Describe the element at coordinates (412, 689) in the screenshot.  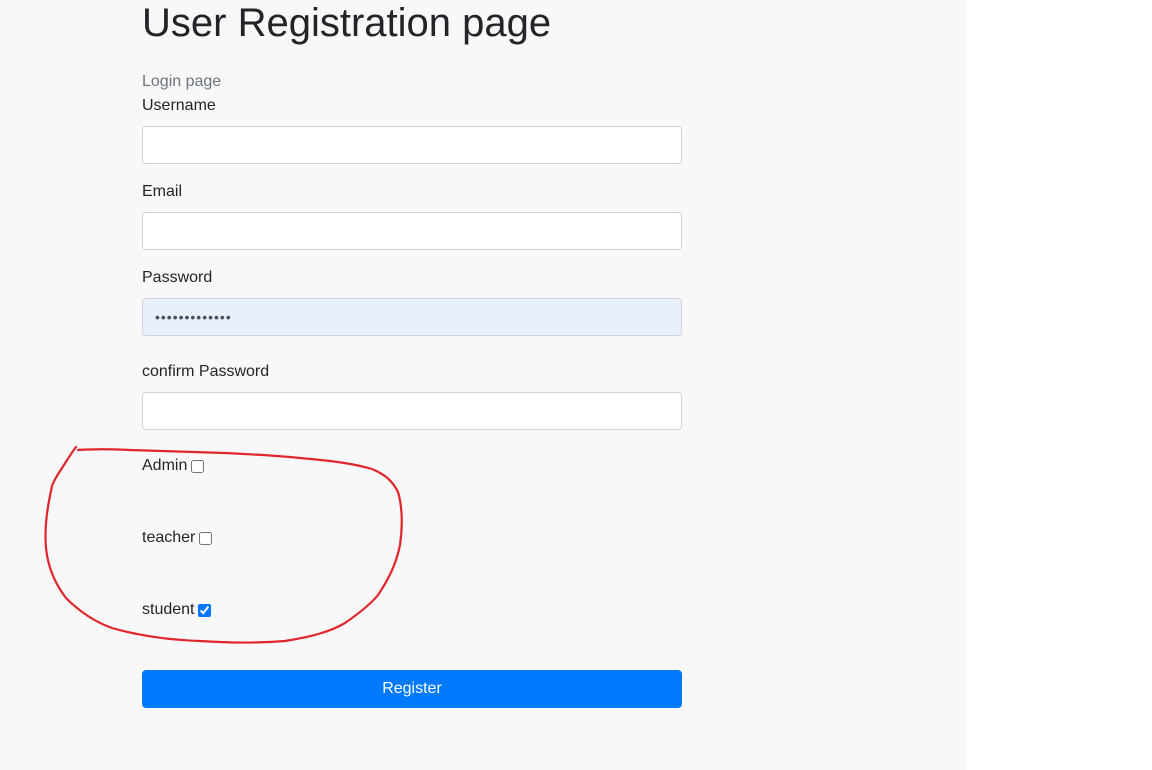
I see `register-button: Register` at that location.